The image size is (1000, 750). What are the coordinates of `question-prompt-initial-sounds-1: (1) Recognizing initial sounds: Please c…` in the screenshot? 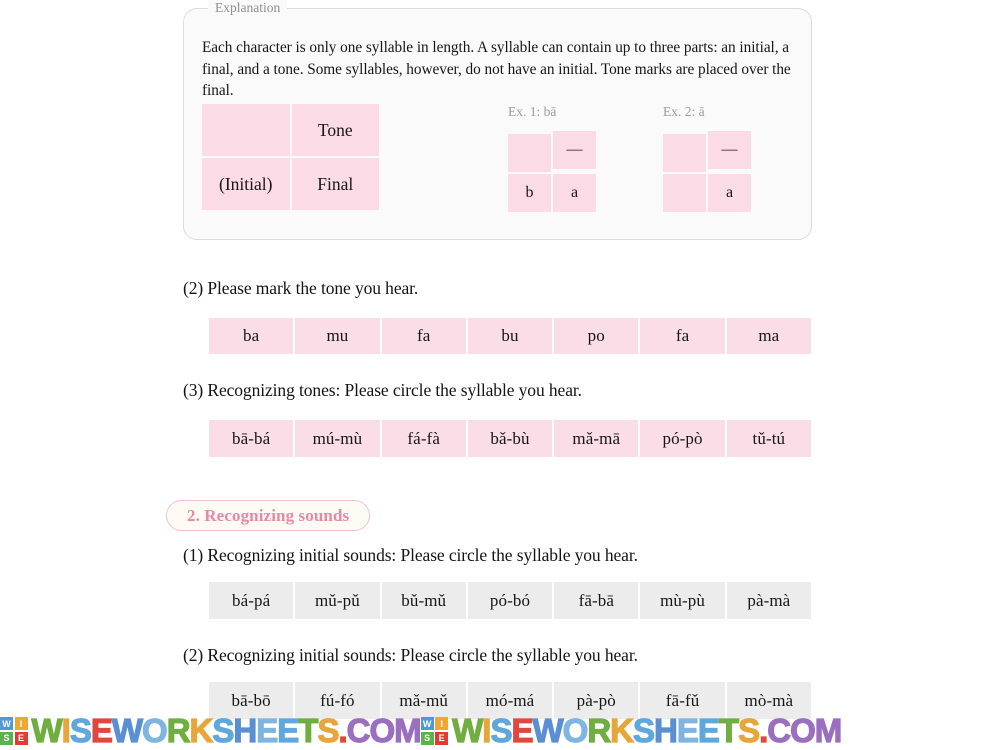 It's located at (410, 555).